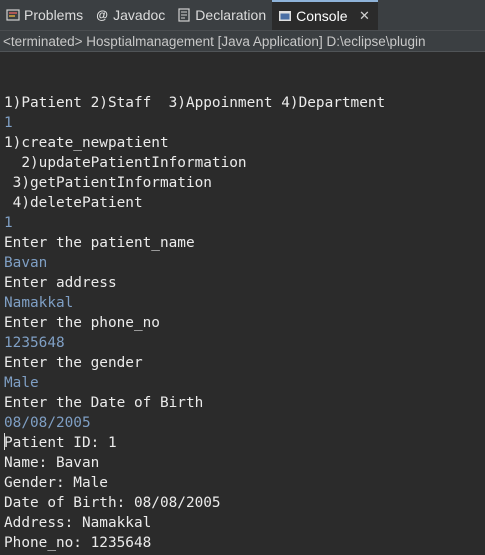 The height and width of the screenshot is (555, 485). I want to click on tab-javadoc: @ Javadoc, so click(130, 15).